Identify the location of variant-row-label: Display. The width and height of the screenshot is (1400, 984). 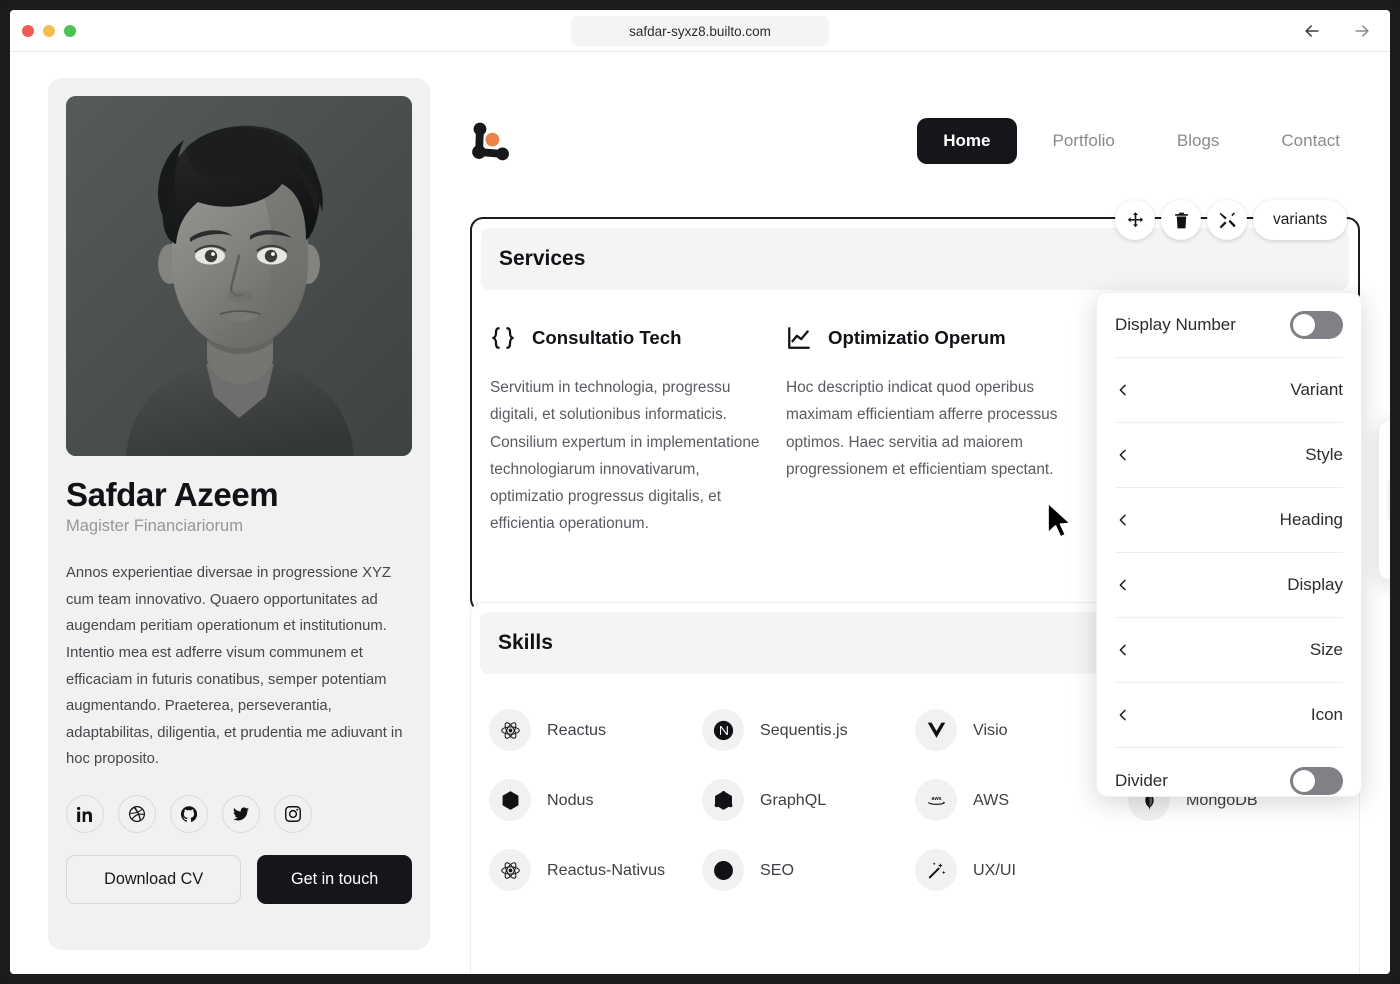
(1315, 584).